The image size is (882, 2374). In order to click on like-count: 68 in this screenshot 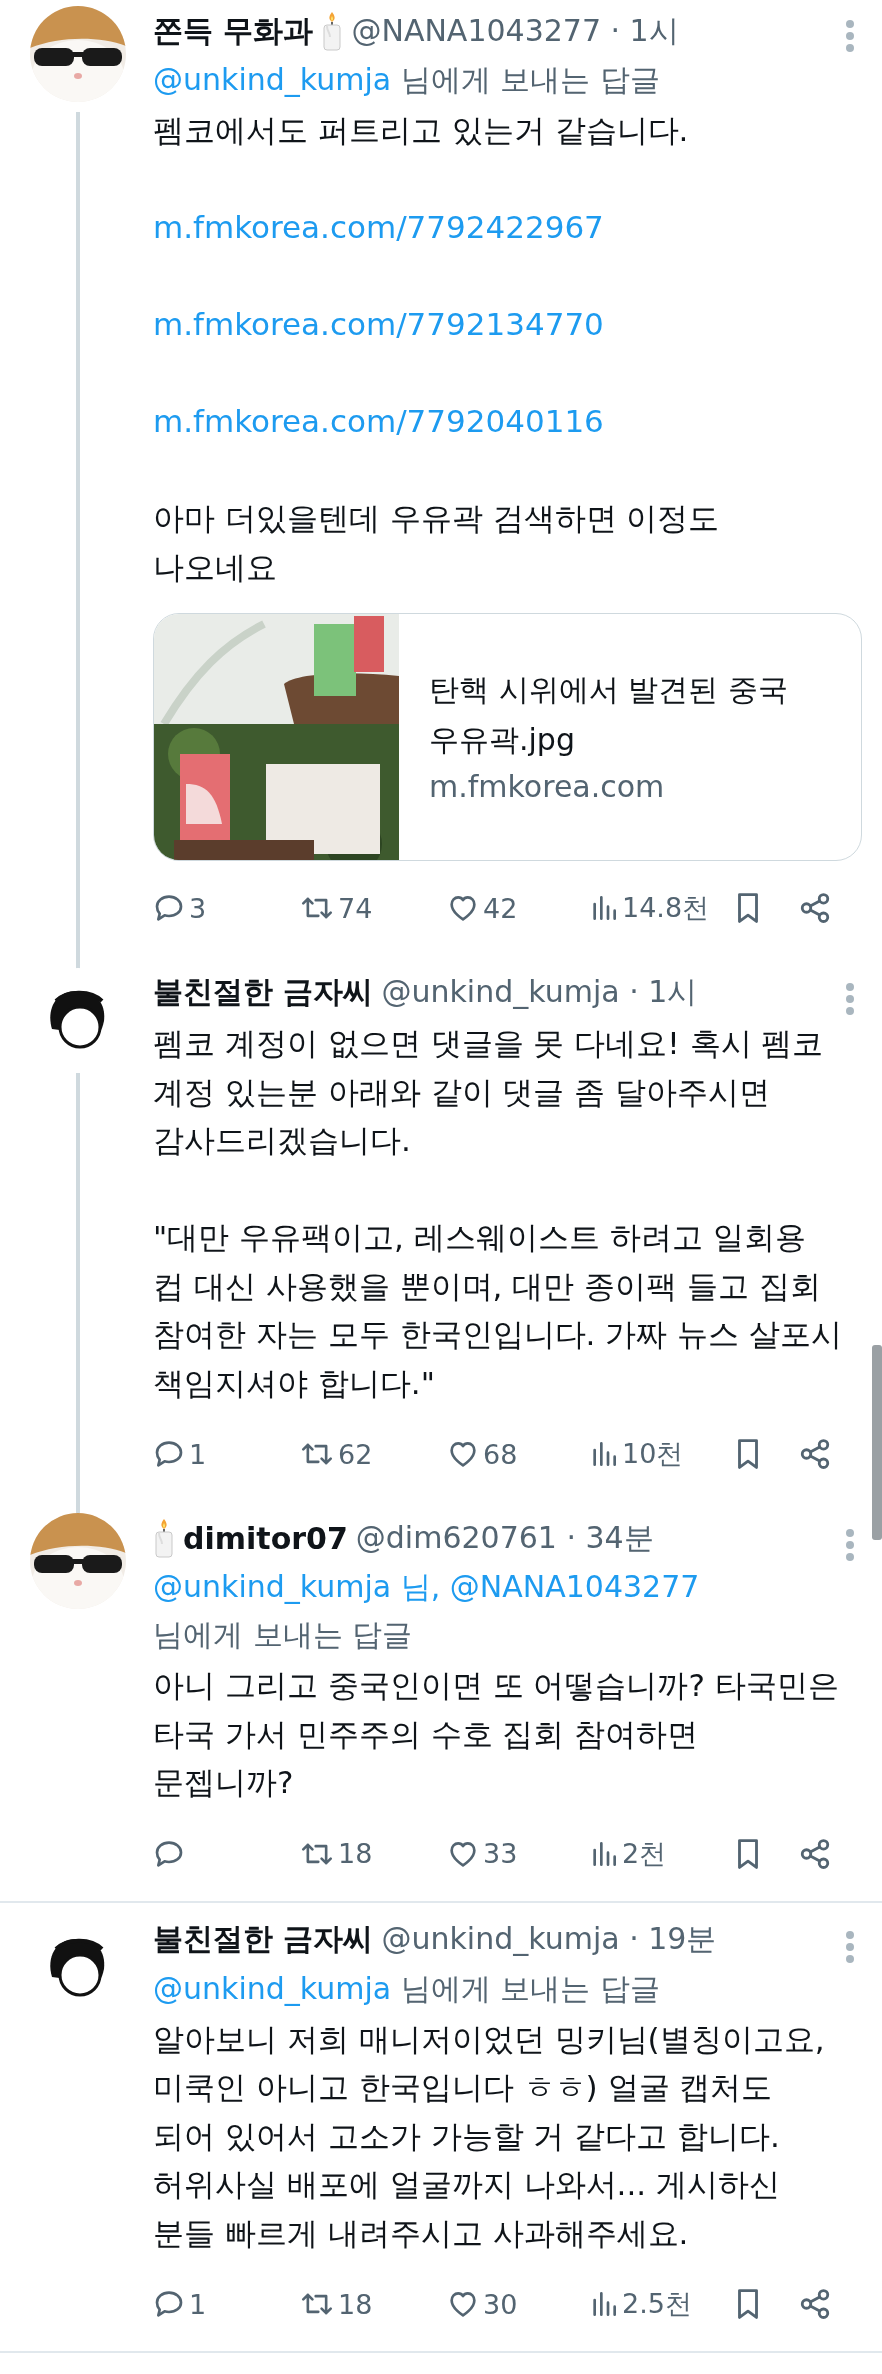, I will do `click(482, 1454)`.